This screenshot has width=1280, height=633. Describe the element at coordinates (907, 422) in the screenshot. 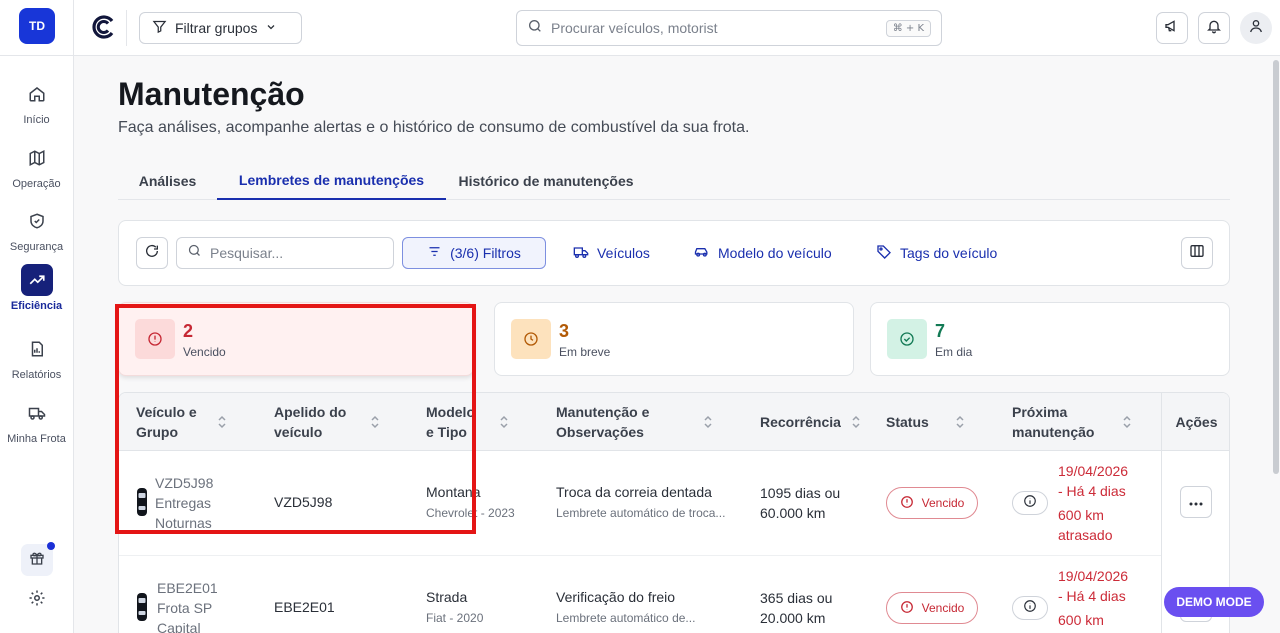

I see `column-header-status: Status` at that location.